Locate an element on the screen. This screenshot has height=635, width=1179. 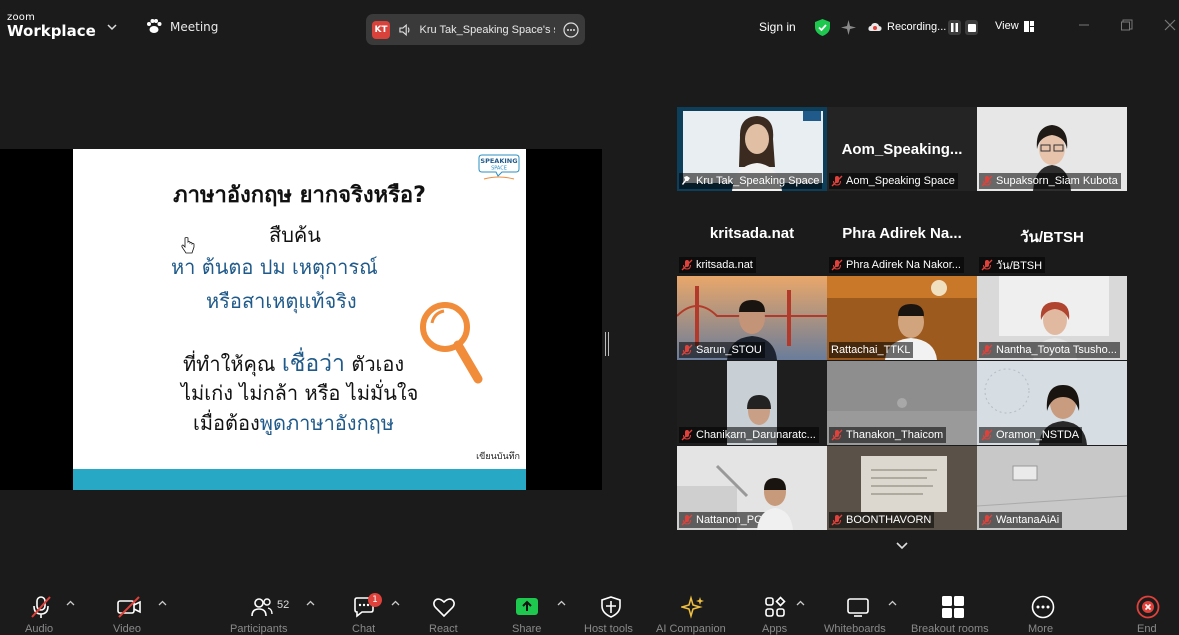
participant-tile: Rattachai_TTKL is located at coordinates (902, 318).